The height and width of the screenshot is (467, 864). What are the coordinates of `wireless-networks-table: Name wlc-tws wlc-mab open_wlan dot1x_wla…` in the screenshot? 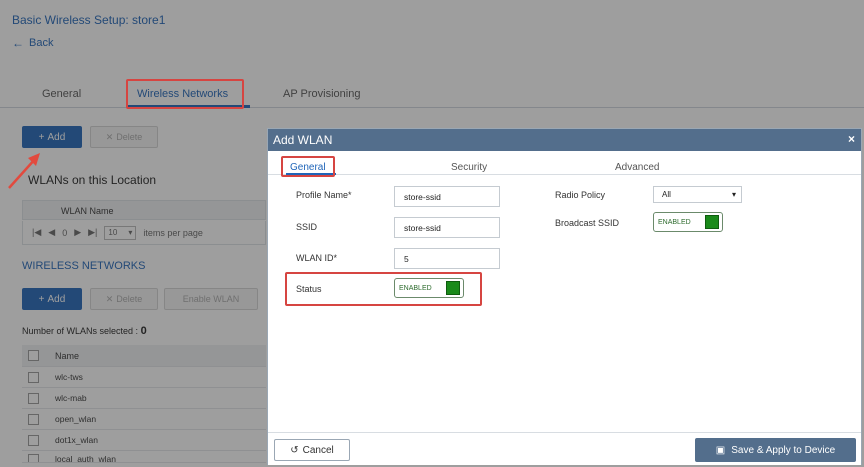 It's located at (144, 404).